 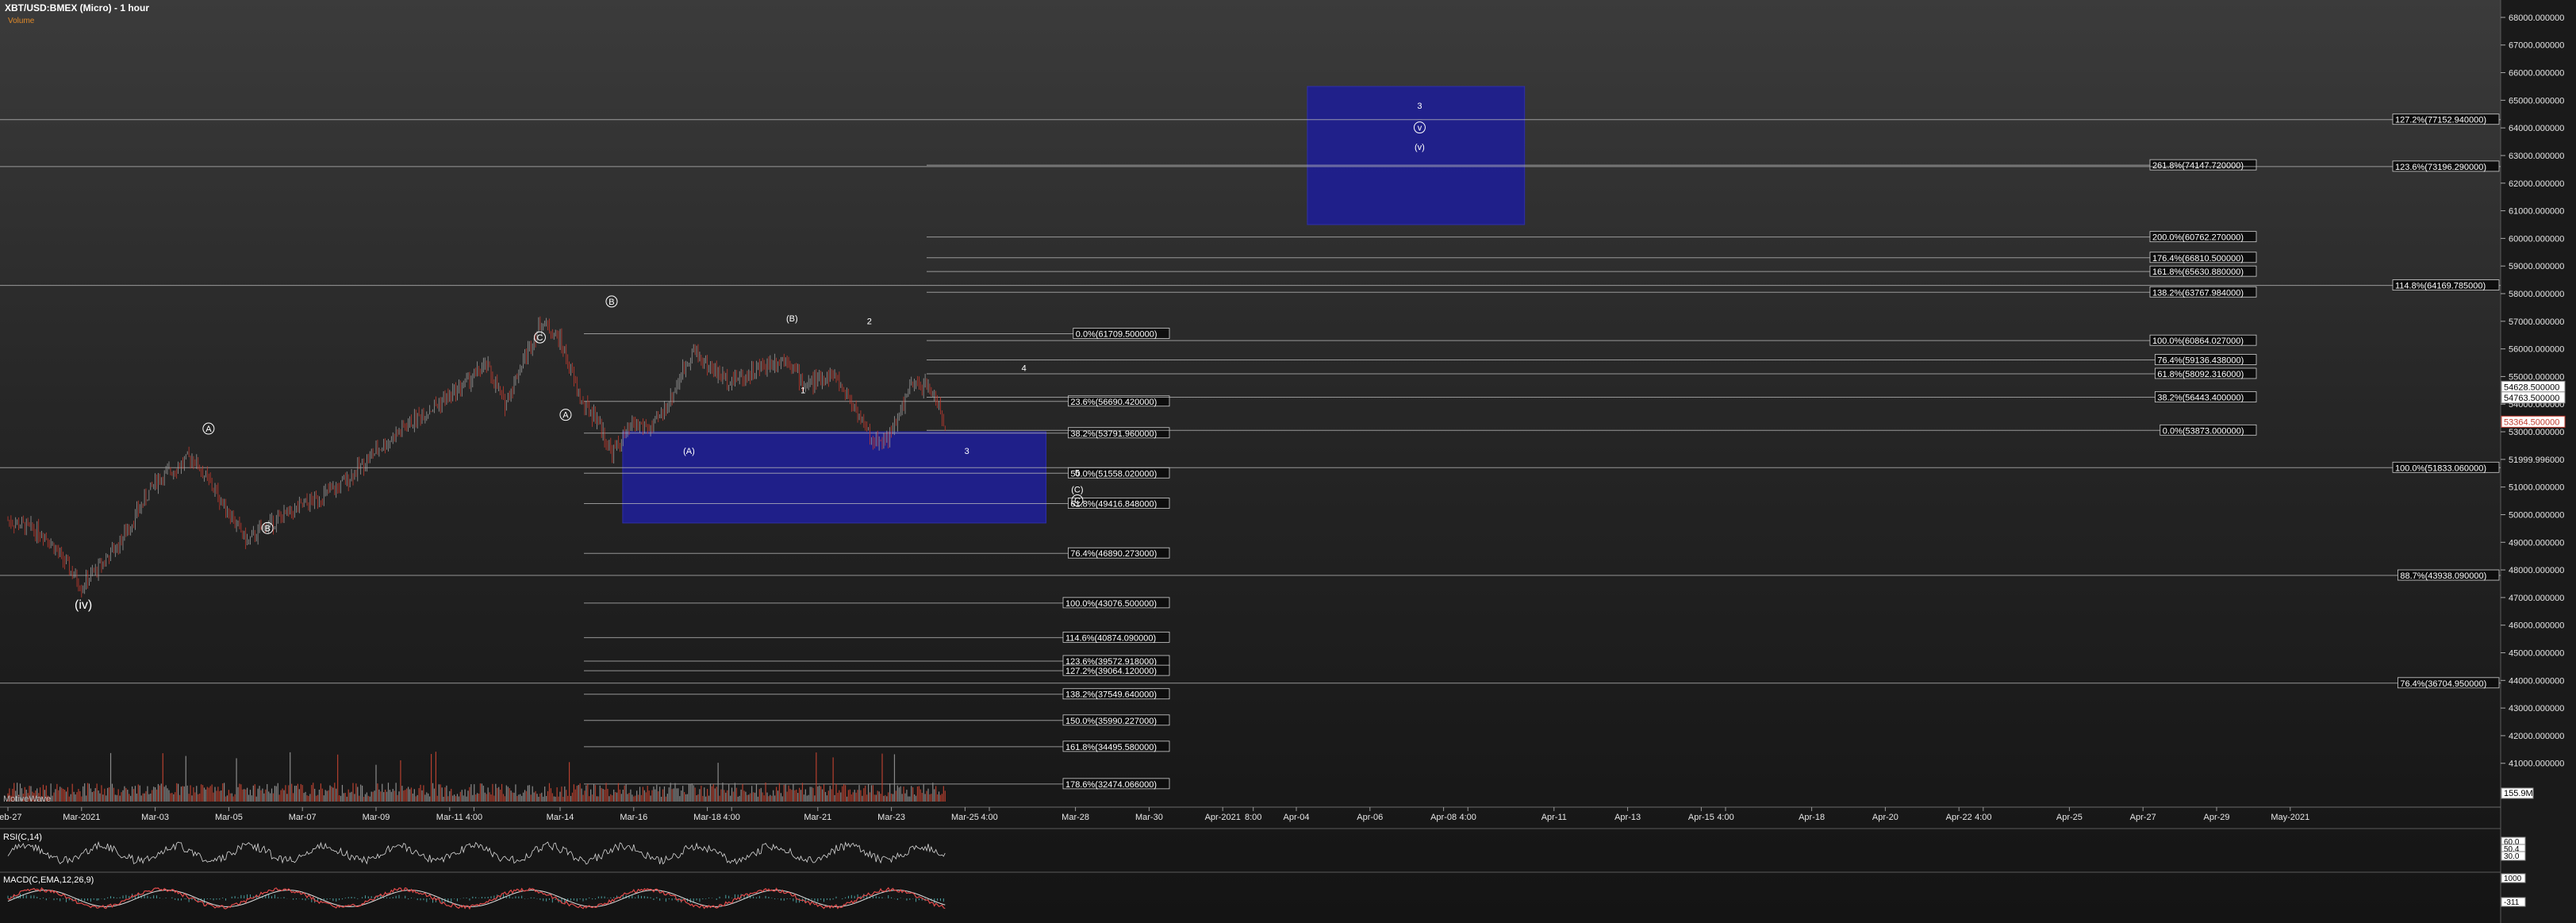 I want to click on y-tick-label: 65000.000000, so click(x=2536, y=101).